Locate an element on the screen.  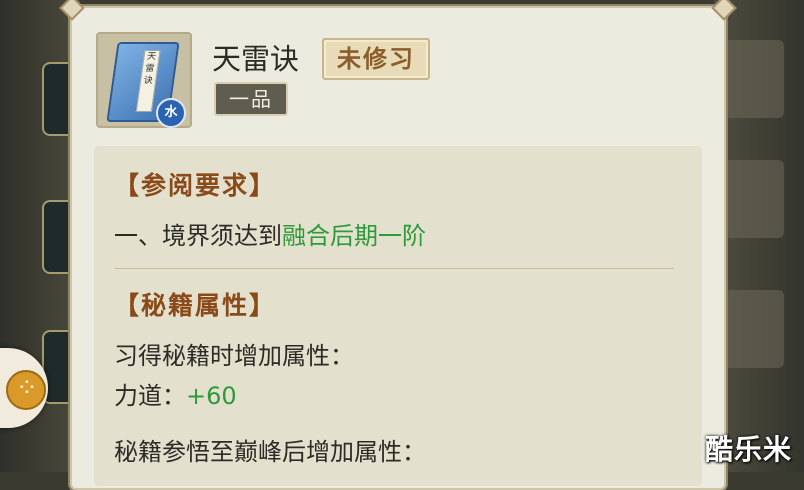
status-tag: 未修习 is located at coordinates (376, 59).